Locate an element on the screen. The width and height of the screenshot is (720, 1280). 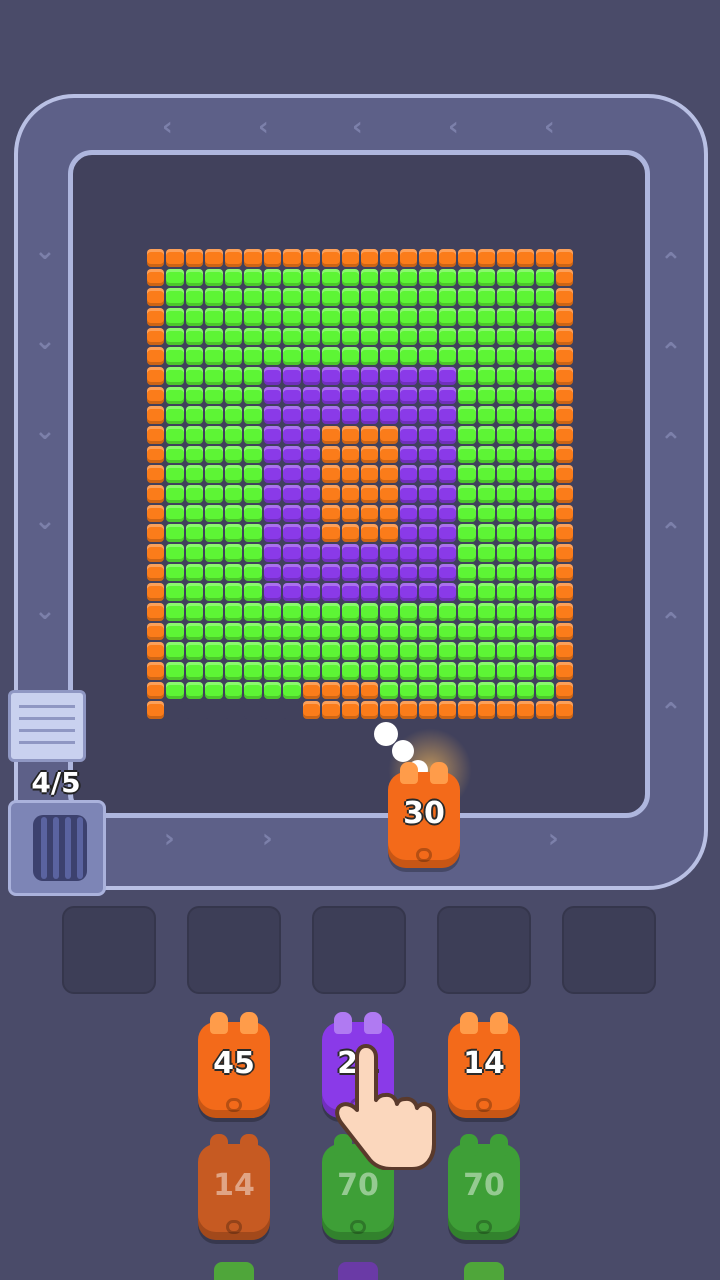
shooter-count: 14 is located at coordinates (234, 1185).